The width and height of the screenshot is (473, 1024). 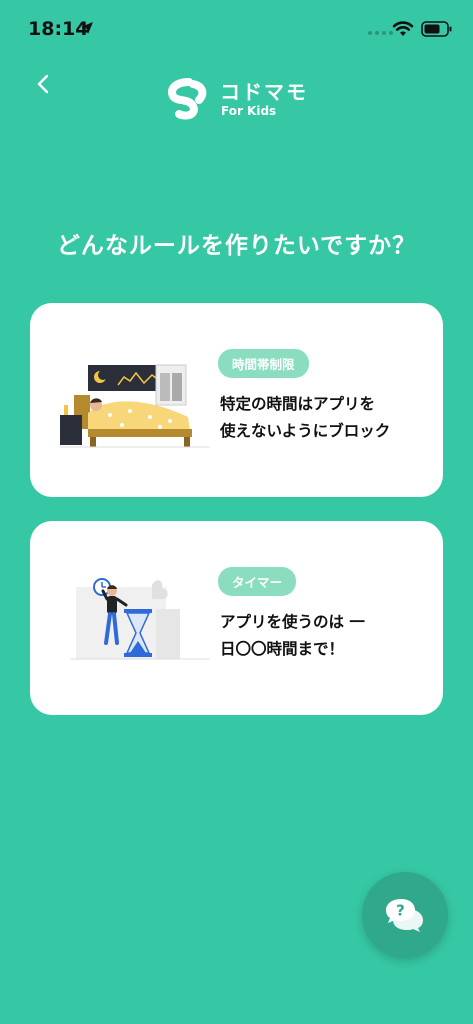 I want to click on cellular-signal-icon, so click(x=380, y=33).